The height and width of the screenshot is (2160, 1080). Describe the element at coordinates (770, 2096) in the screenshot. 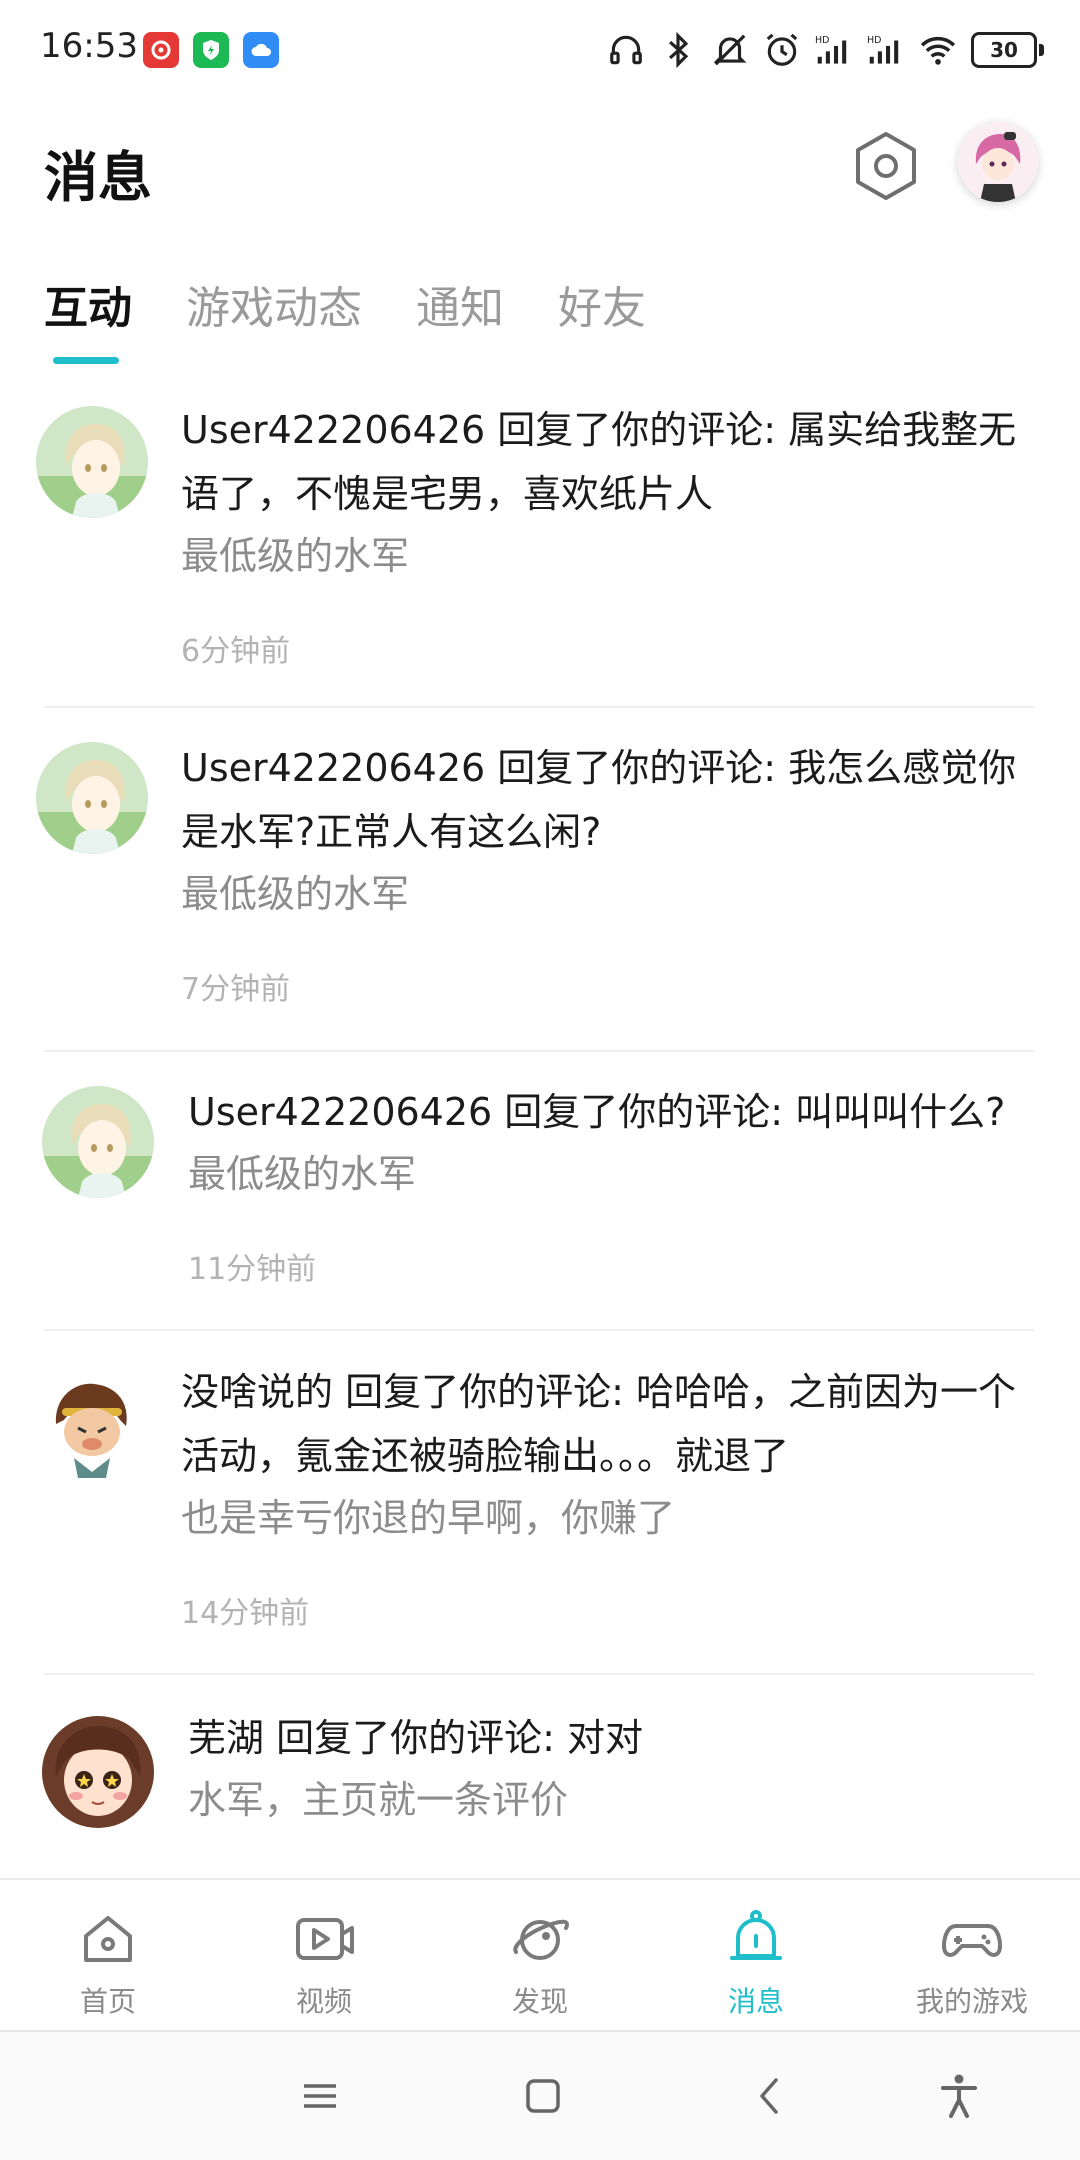

I see `back-icon` at that location.